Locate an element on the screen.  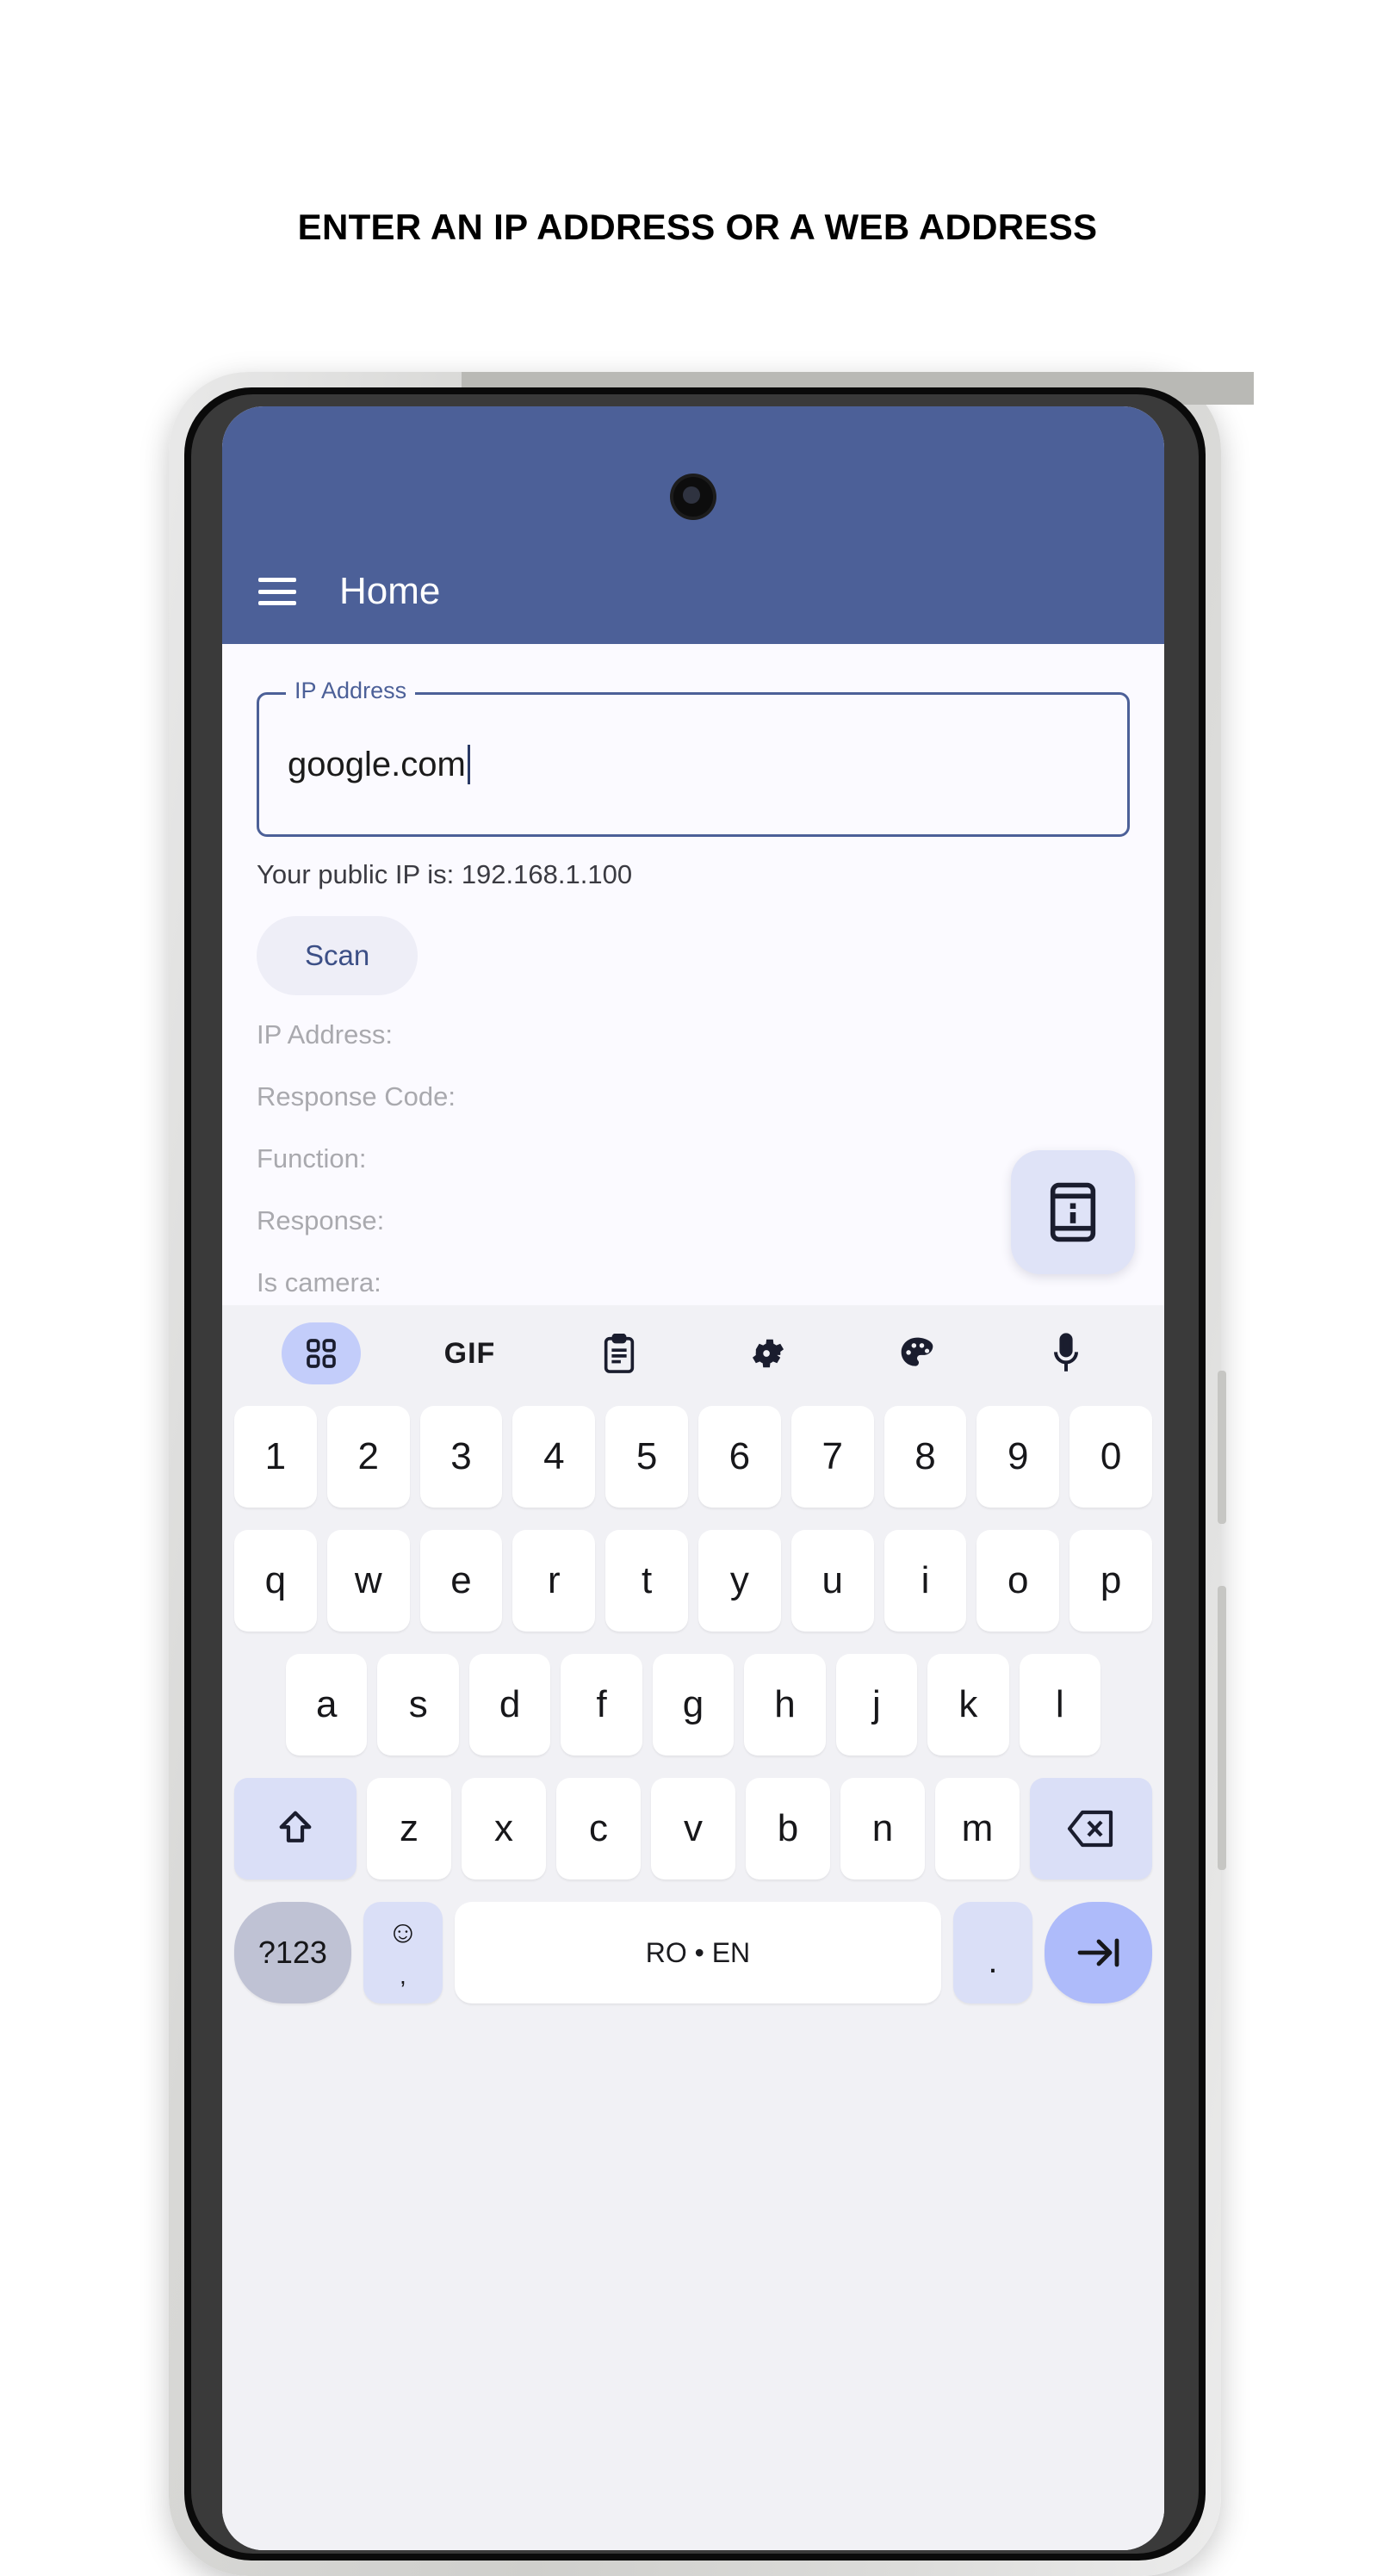
clipboard-icon is located at coordinates (619, 1353).